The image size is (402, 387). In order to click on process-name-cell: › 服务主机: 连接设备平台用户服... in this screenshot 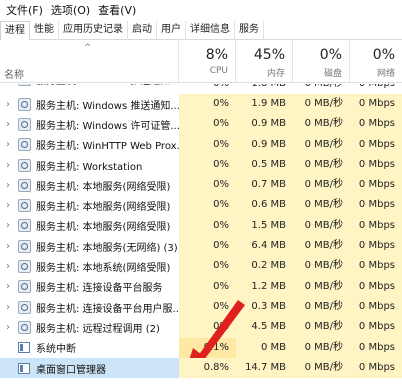, I will do `click(91, 307)`.